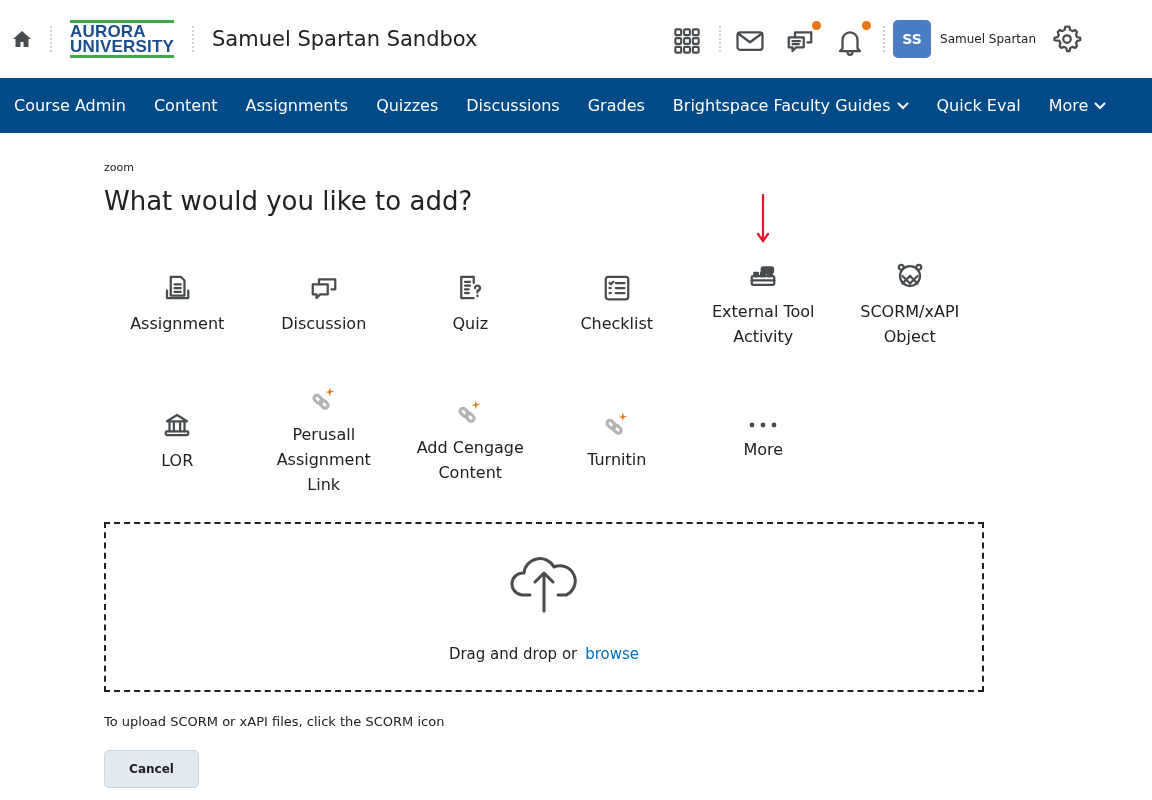 The height and width of the screenshot is (800, 1152). Describe the element at coordinates (177, 441) in the screenshot. I see `add-item-option: LOR` at that location.